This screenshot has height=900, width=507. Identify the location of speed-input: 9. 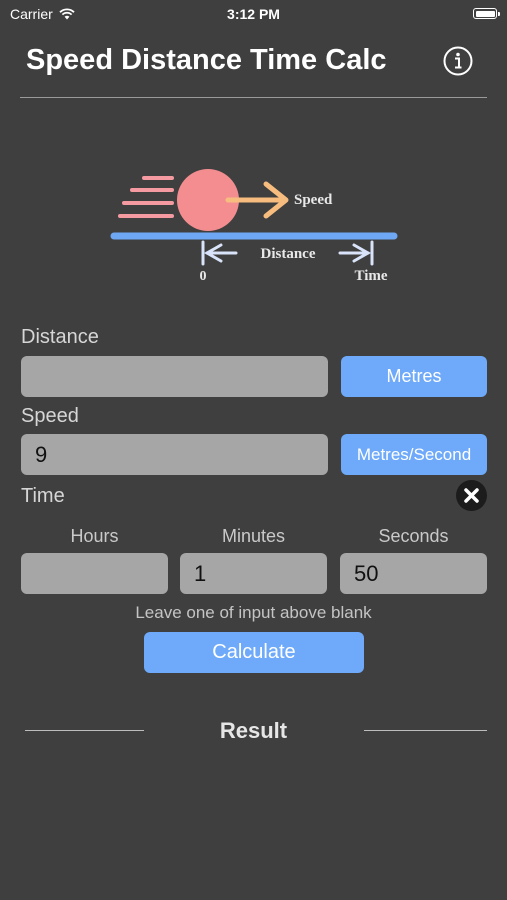
(174, 454).